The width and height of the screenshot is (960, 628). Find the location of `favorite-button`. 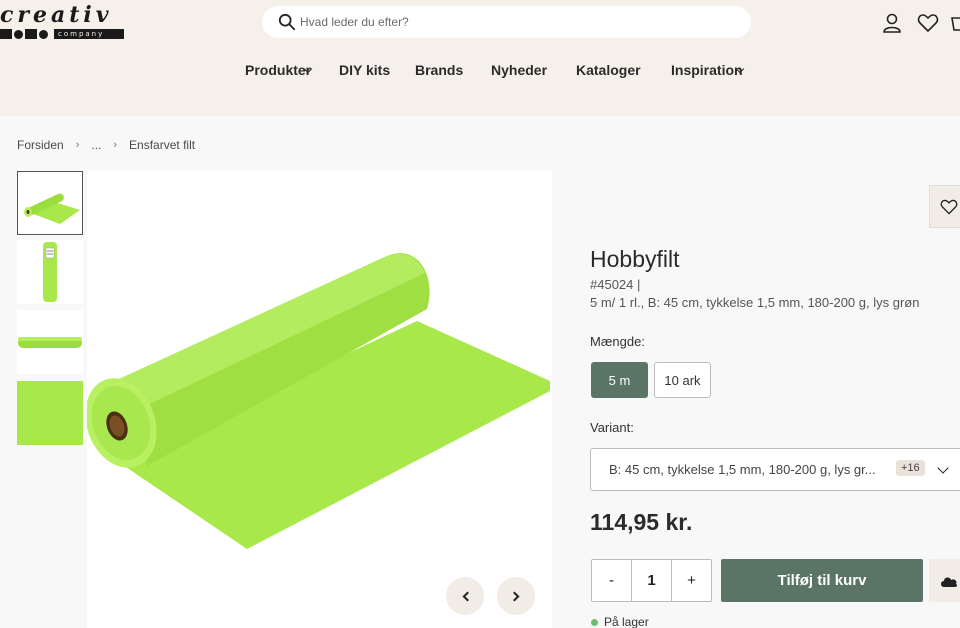

favorite-button is located at coordinates (944, 206).